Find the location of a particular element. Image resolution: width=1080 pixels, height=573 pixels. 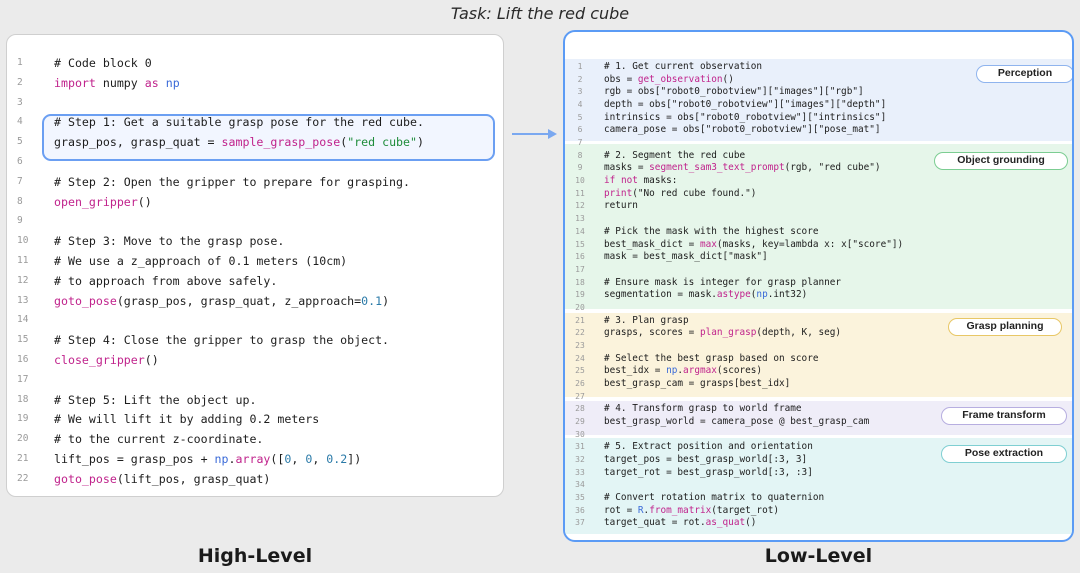

high_level-code-line: 17 is located at coordinates (255, 380).